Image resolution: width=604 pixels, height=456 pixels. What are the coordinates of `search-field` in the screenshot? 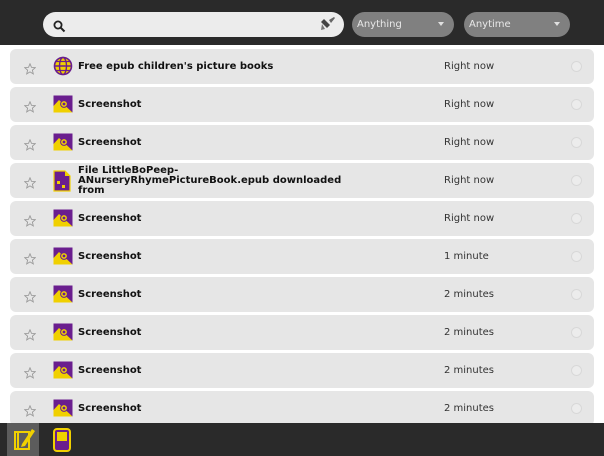 It's located at (193, 24).